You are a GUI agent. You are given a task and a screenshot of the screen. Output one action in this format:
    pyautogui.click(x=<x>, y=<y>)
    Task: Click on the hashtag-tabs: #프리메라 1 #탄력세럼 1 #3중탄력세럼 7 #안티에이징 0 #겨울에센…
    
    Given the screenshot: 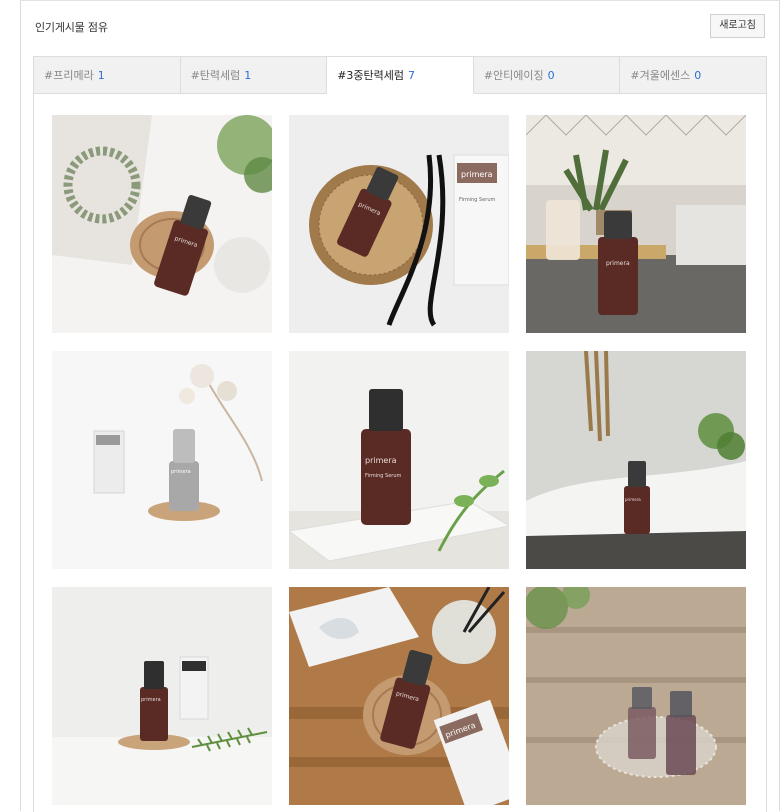 What is the action you would take?
    pyautogui.click(x=400, y=75)
    